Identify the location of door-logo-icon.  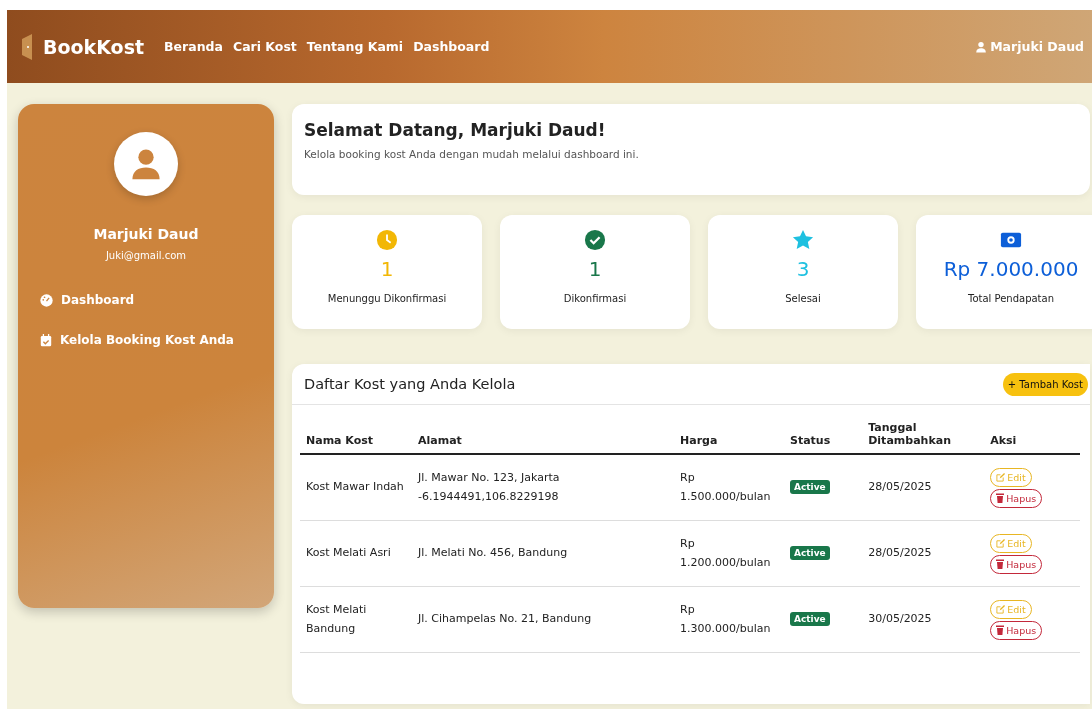
(26, 46).